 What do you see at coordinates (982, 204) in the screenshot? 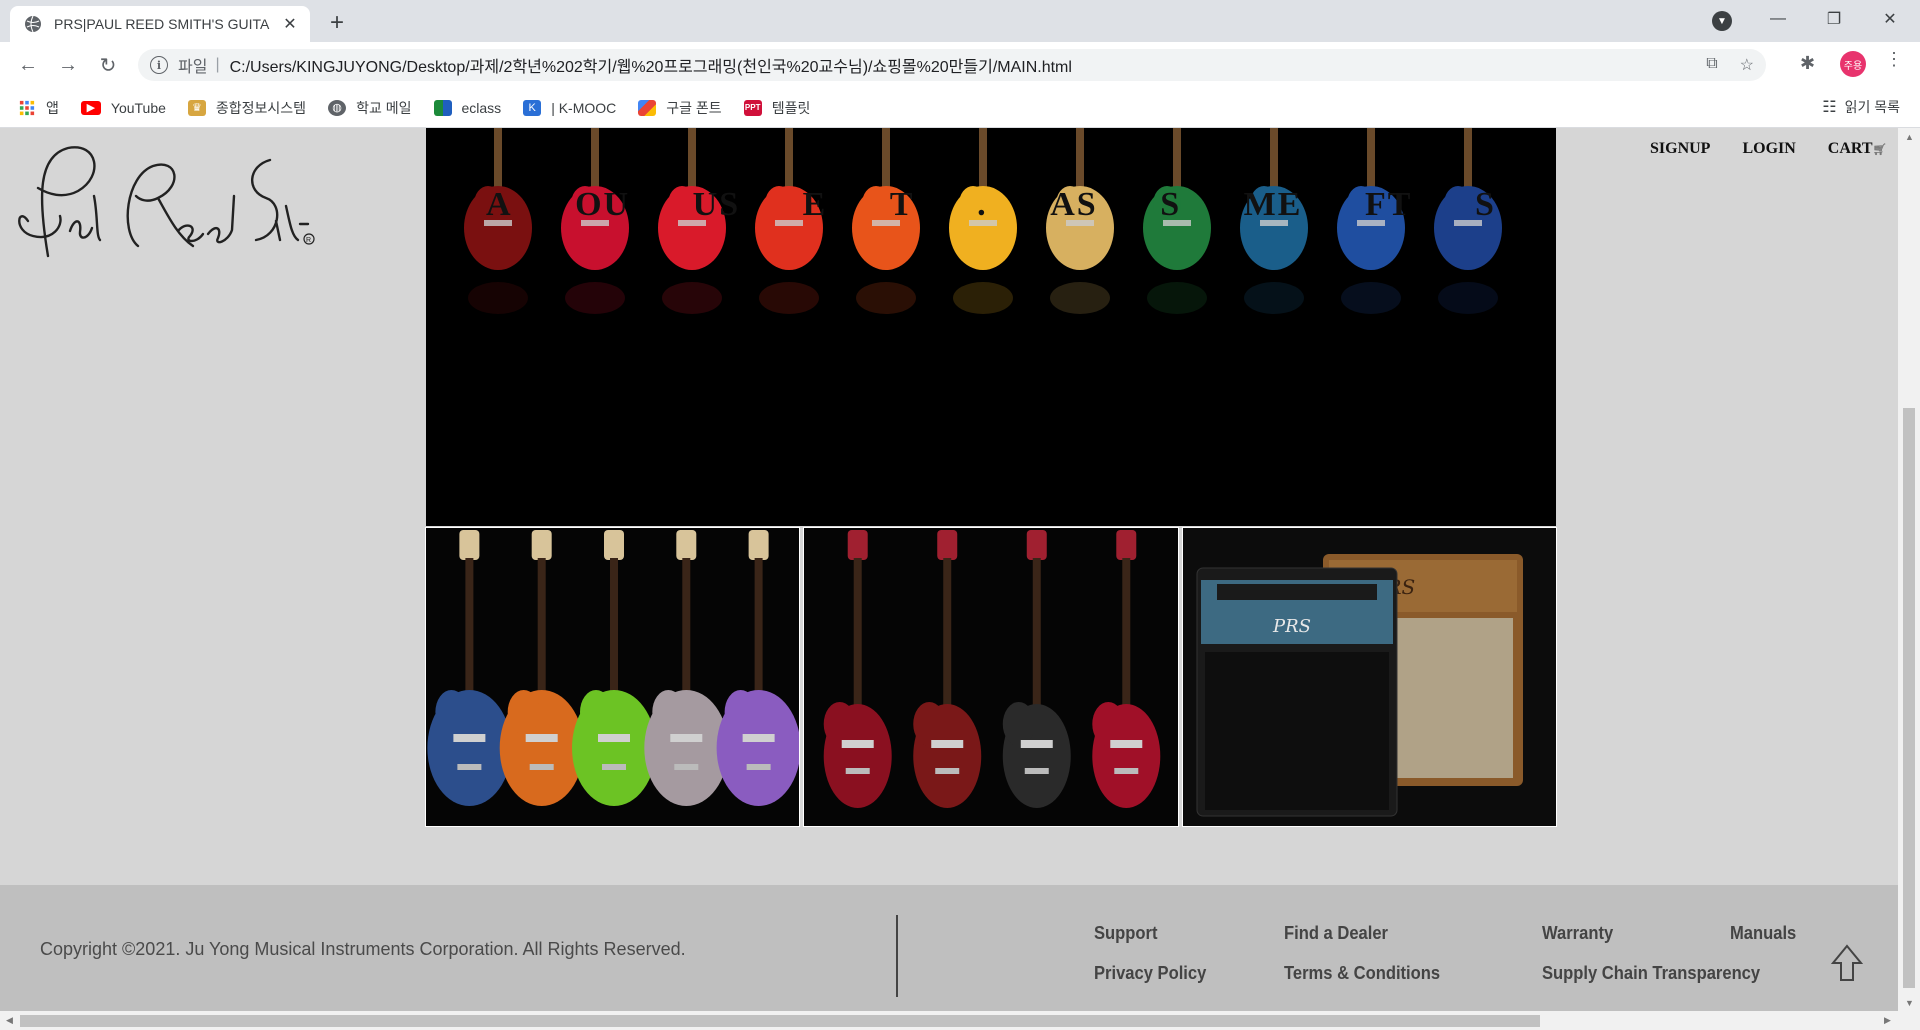
I see `hero-overlay-letter: .` at bounding box center [982, 204].